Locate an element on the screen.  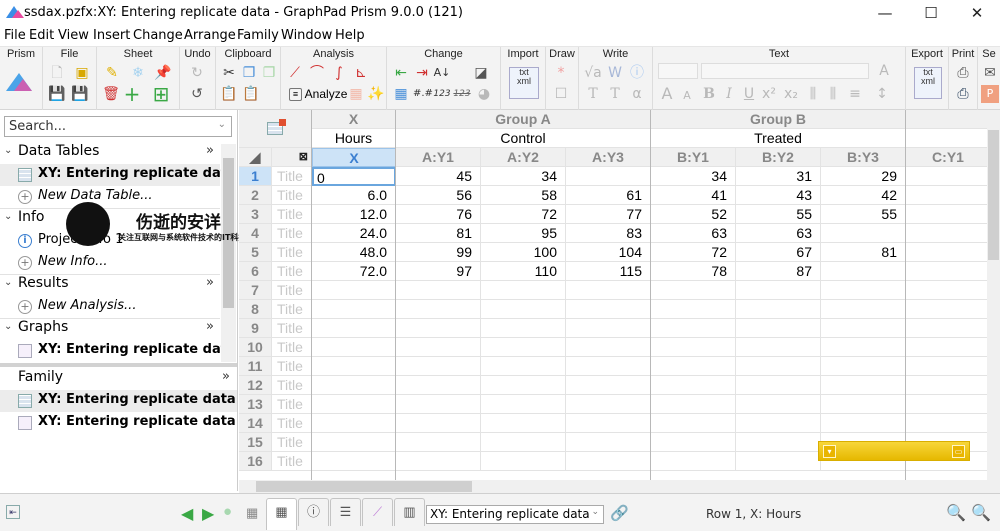
data-cell: 52 is located at coordinates (693, 214).